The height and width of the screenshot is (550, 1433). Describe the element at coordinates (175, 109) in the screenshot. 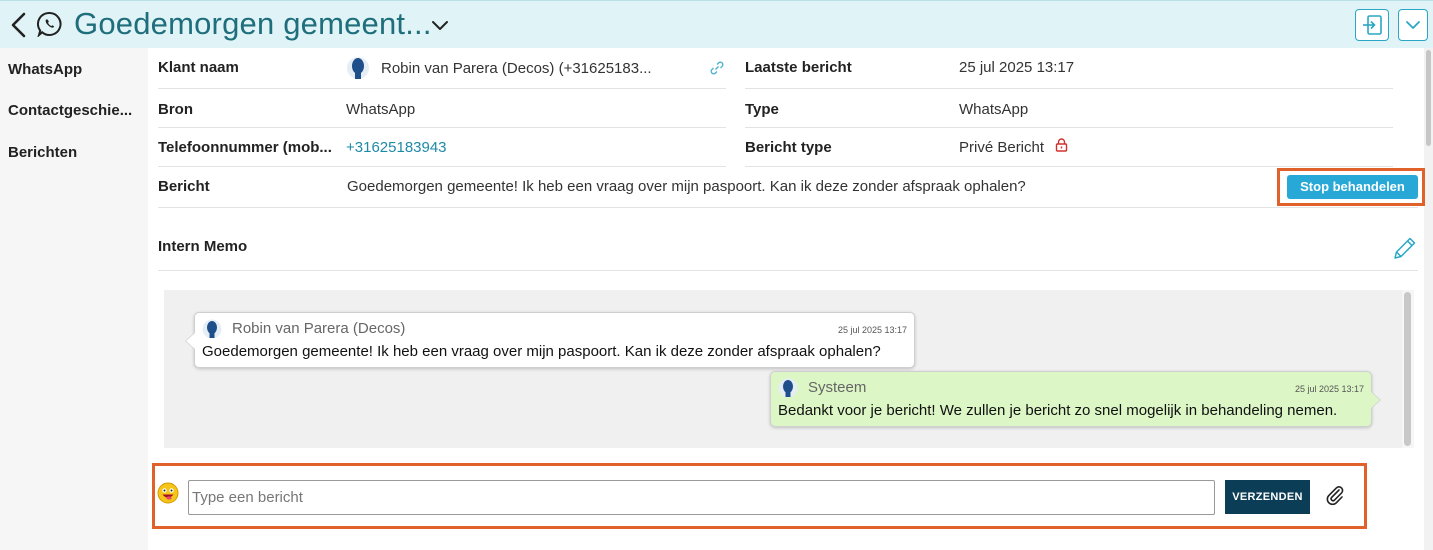

I see `bron-label: Bron` at that location.